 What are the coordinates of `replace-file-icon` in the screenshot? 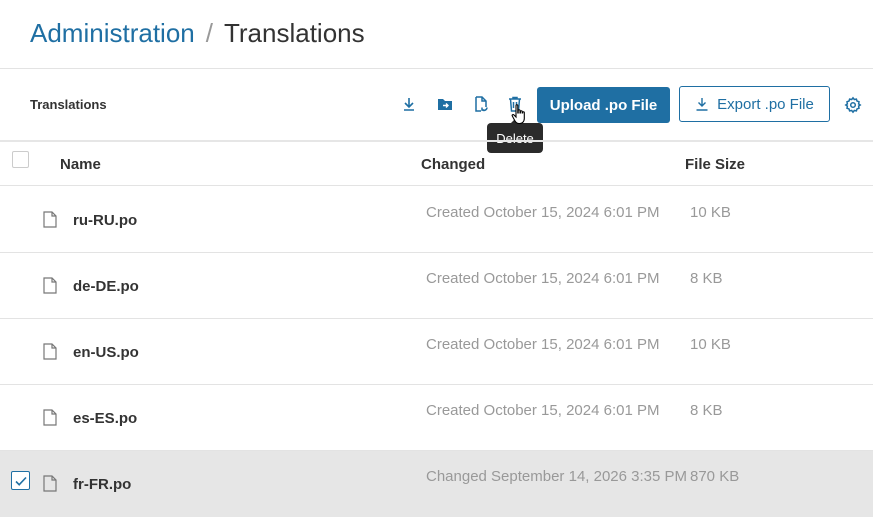 It's located at (481, 104).